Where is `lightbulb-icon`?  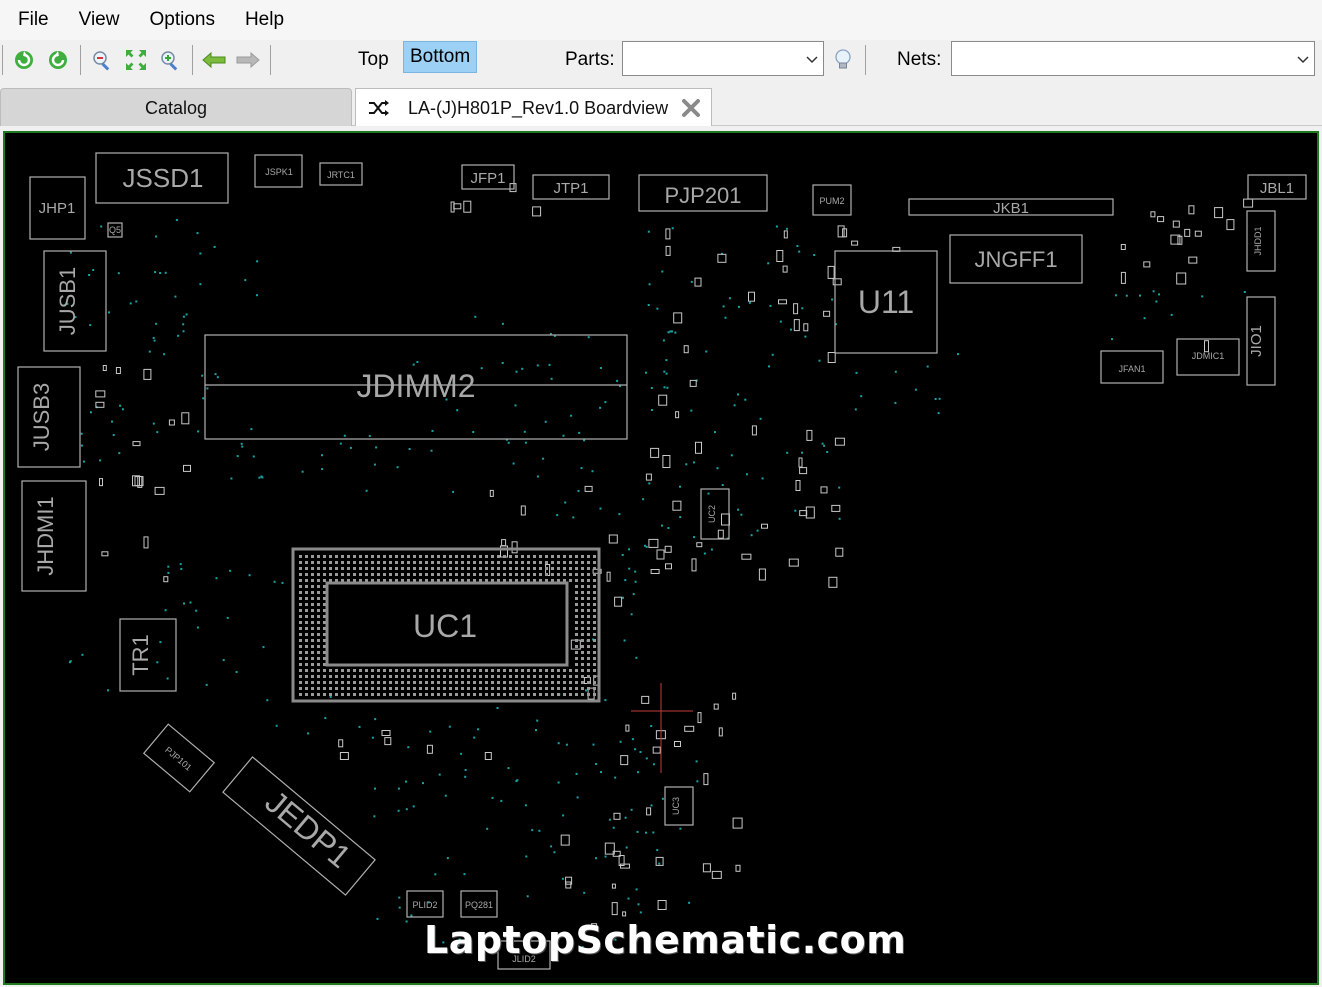 lightbulb-icon is located at coordinates (843, 60).